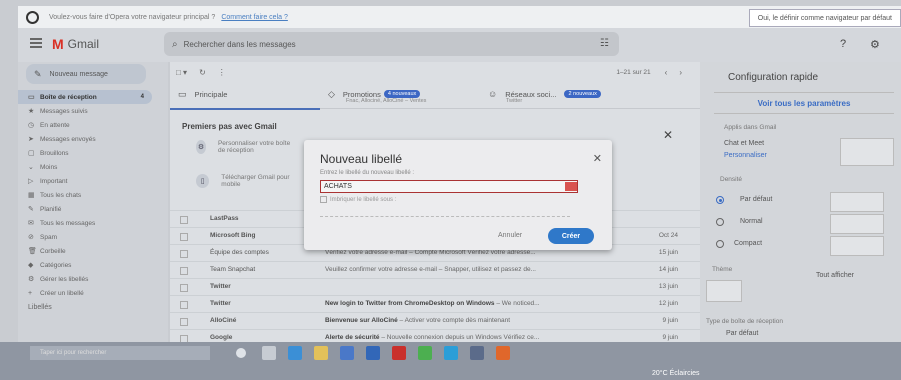  Describe the element at coordinates (86, 74) in the screenshot. I see `compose-button: ✎ Nouveau message` at that location.